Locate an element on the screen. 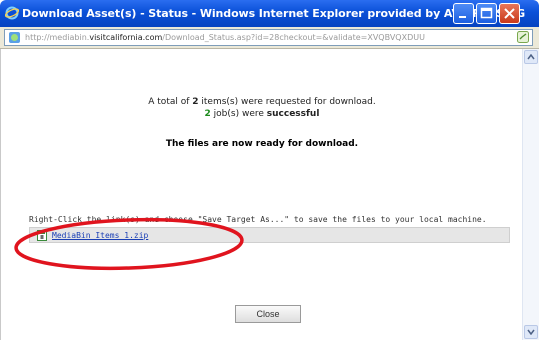 The image size is (539, 340). vertical-scrollbar is located at coordinates (530, 194).